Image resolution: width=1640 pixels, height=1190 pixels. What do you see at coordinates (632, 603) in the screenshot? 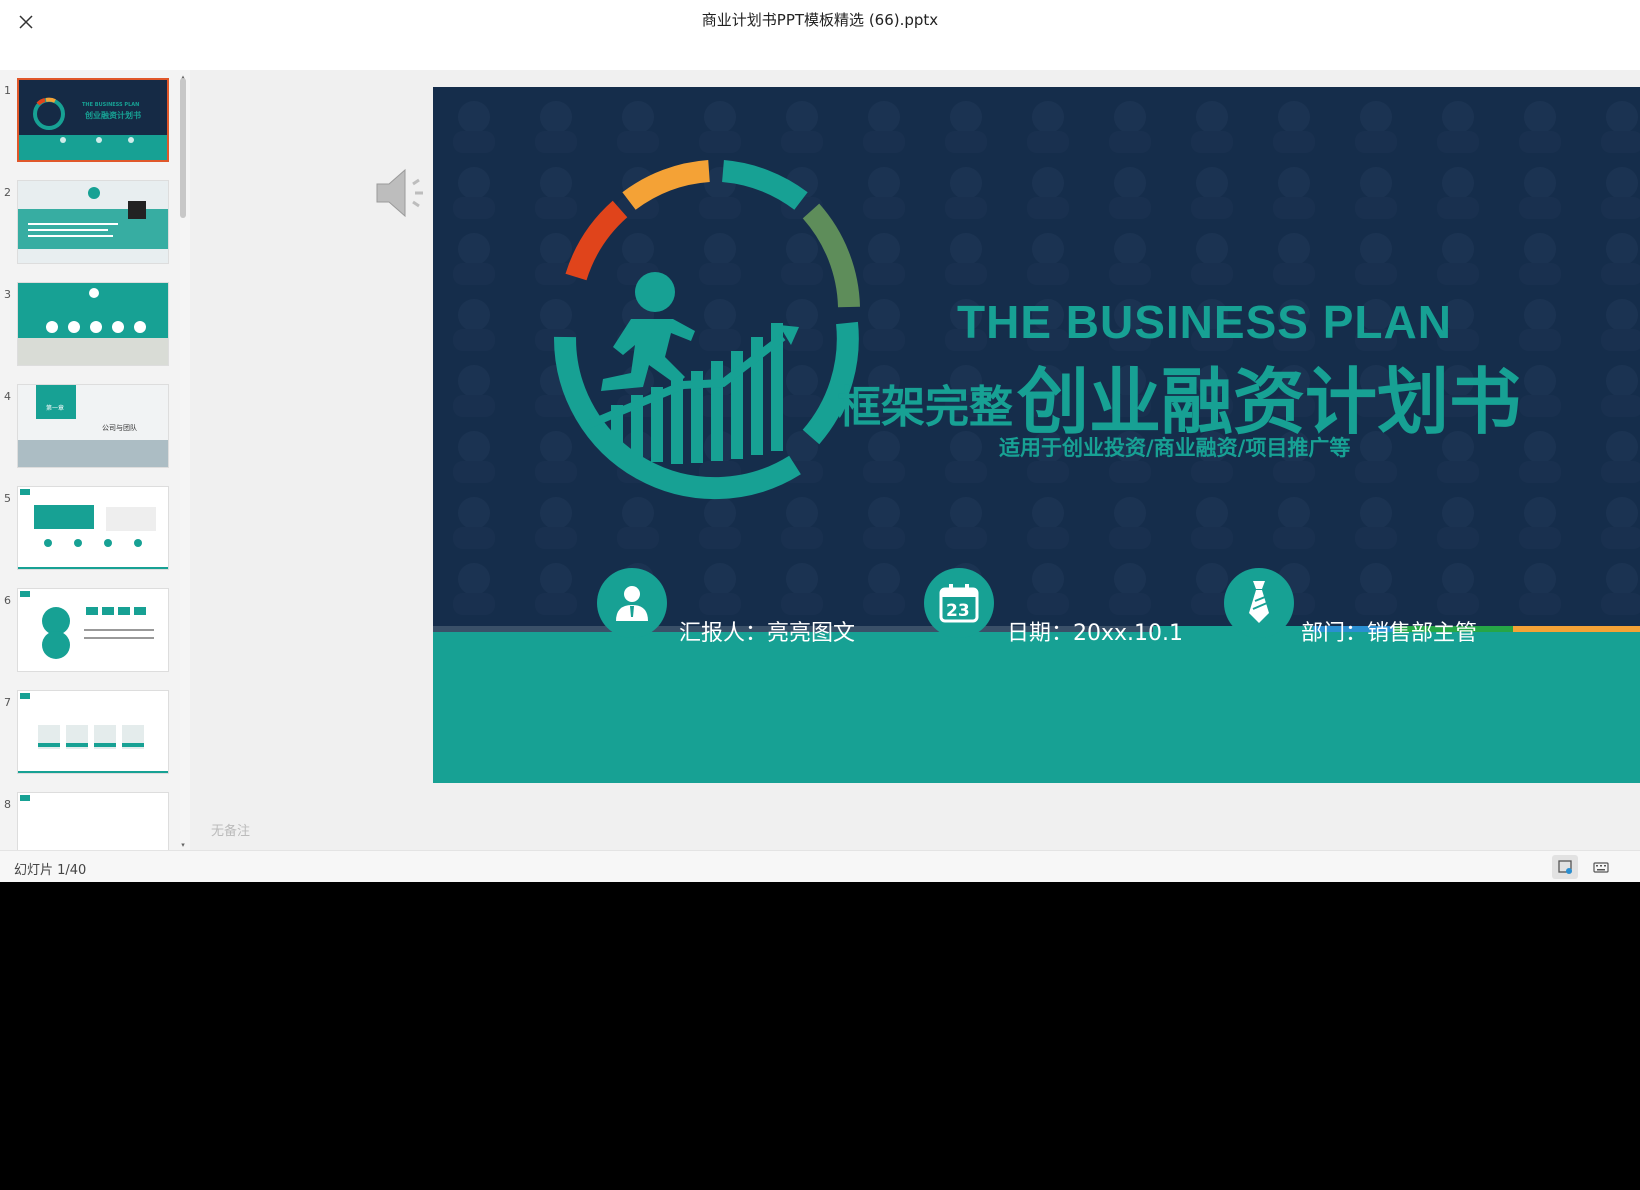
I see `person-icon` at bounding box center [632, 603].